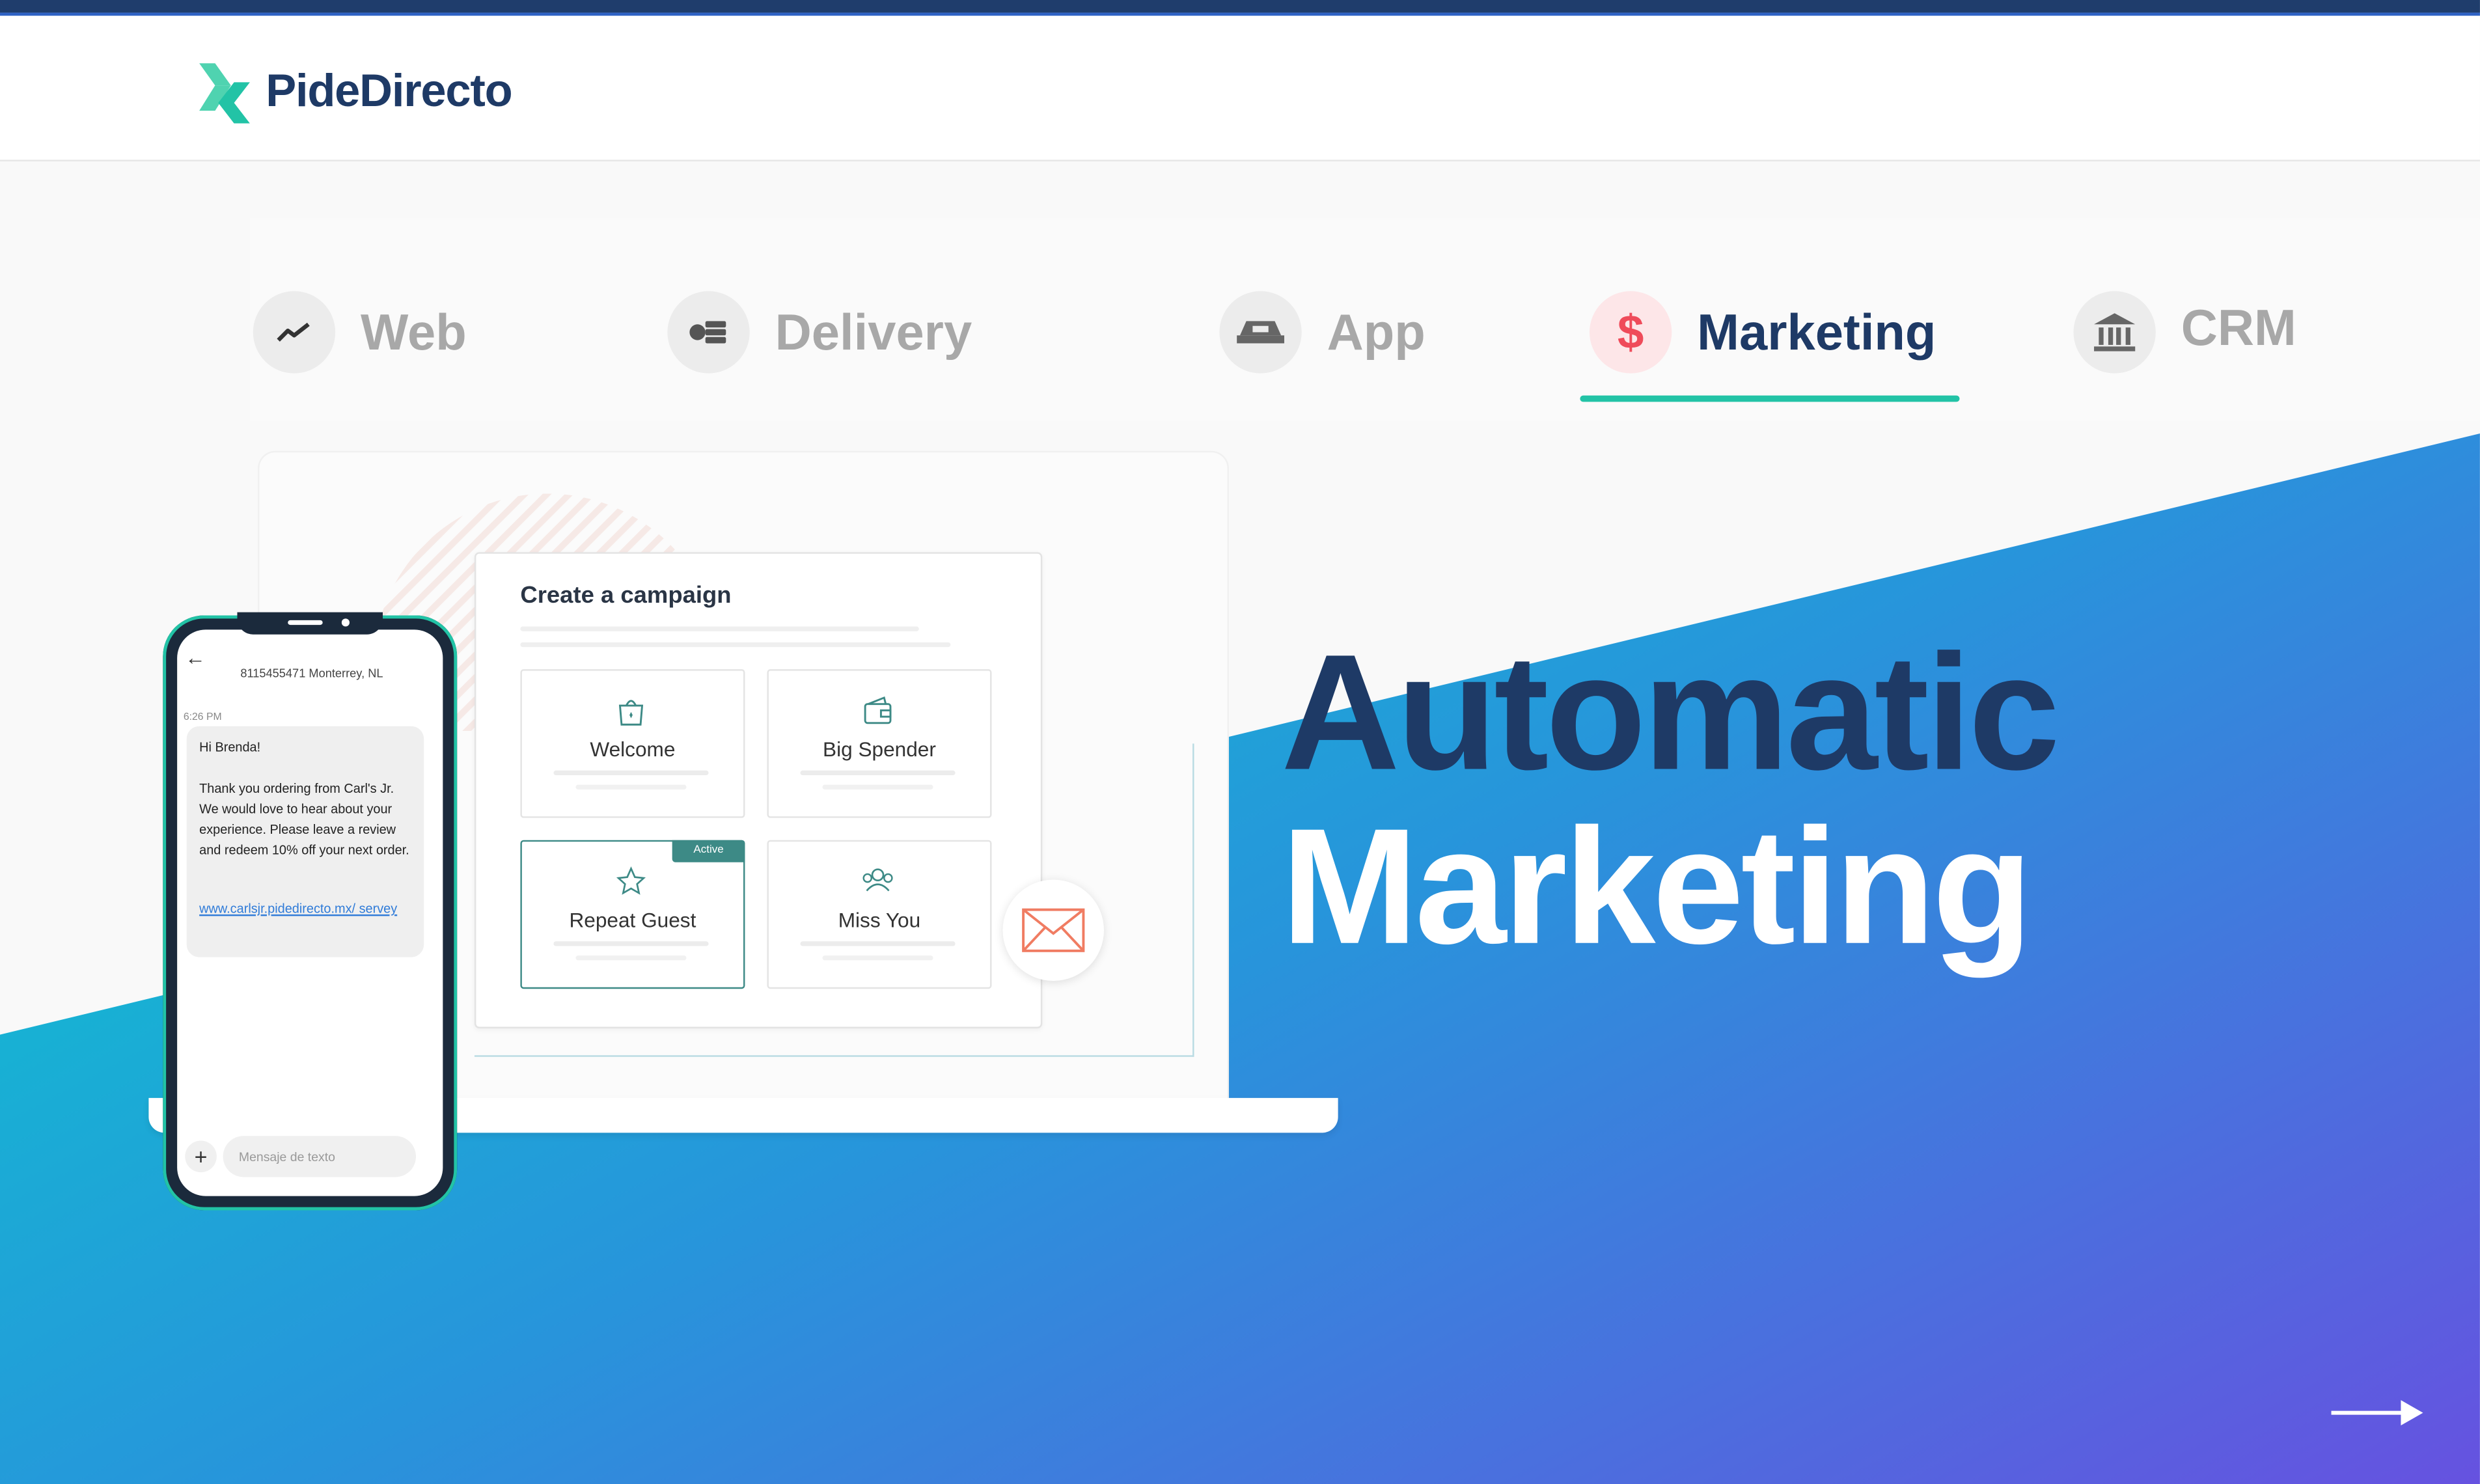 The image size is (2480, 1484). What do you see at coordinates (1260, 332) in the screenshot?
I see `app-icon` at bounding box center [1260, 332].